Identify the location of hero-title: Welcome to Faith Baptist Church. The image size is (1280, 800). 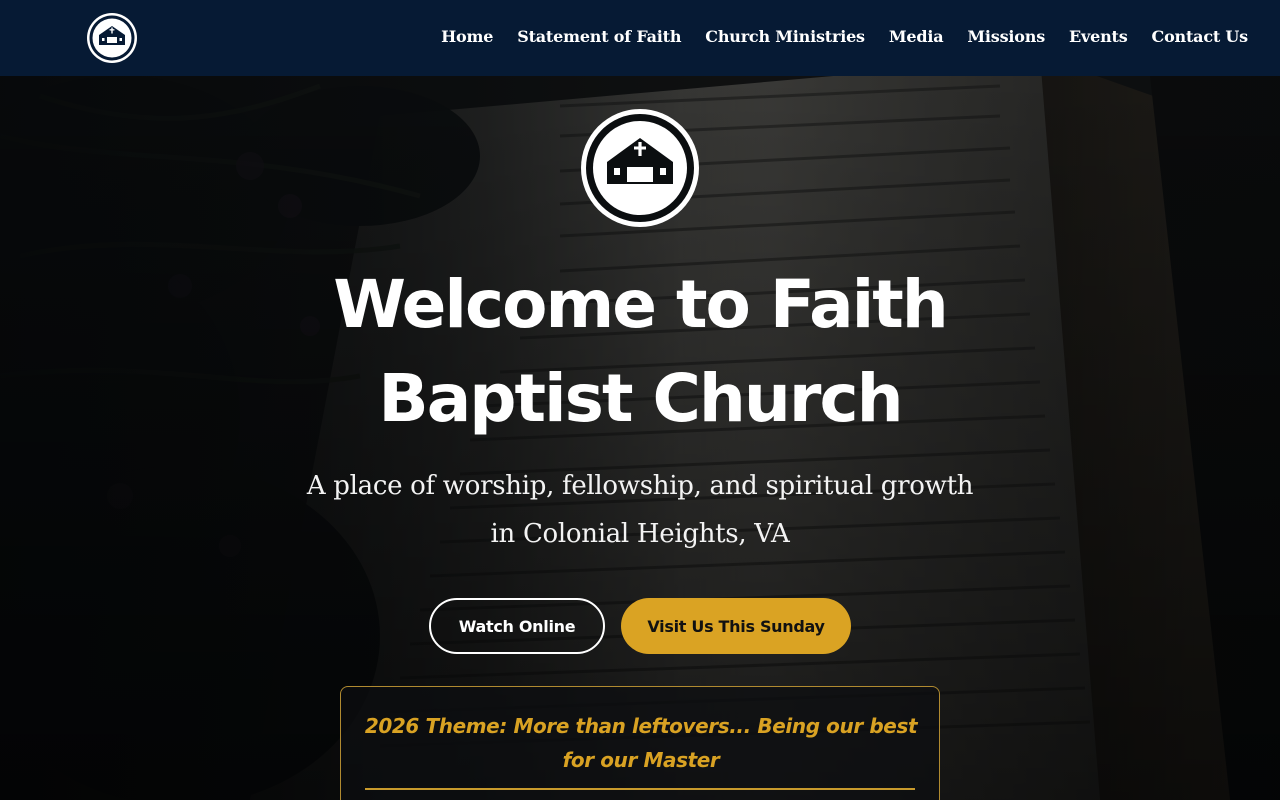
(640, 352).